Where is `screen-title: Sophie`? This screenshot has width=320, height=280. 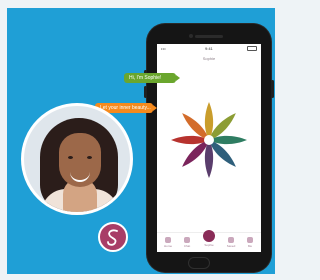 screen-title: Sophie is located at coordinates (209, 58).